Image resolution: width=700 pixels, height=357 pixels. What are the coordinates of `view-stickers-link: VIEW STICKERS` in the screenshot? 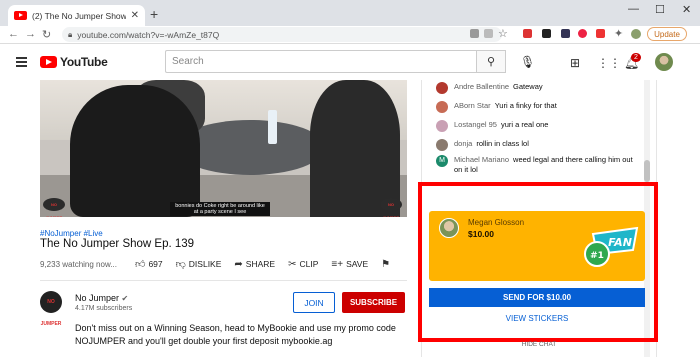 It's located at (537, 318).